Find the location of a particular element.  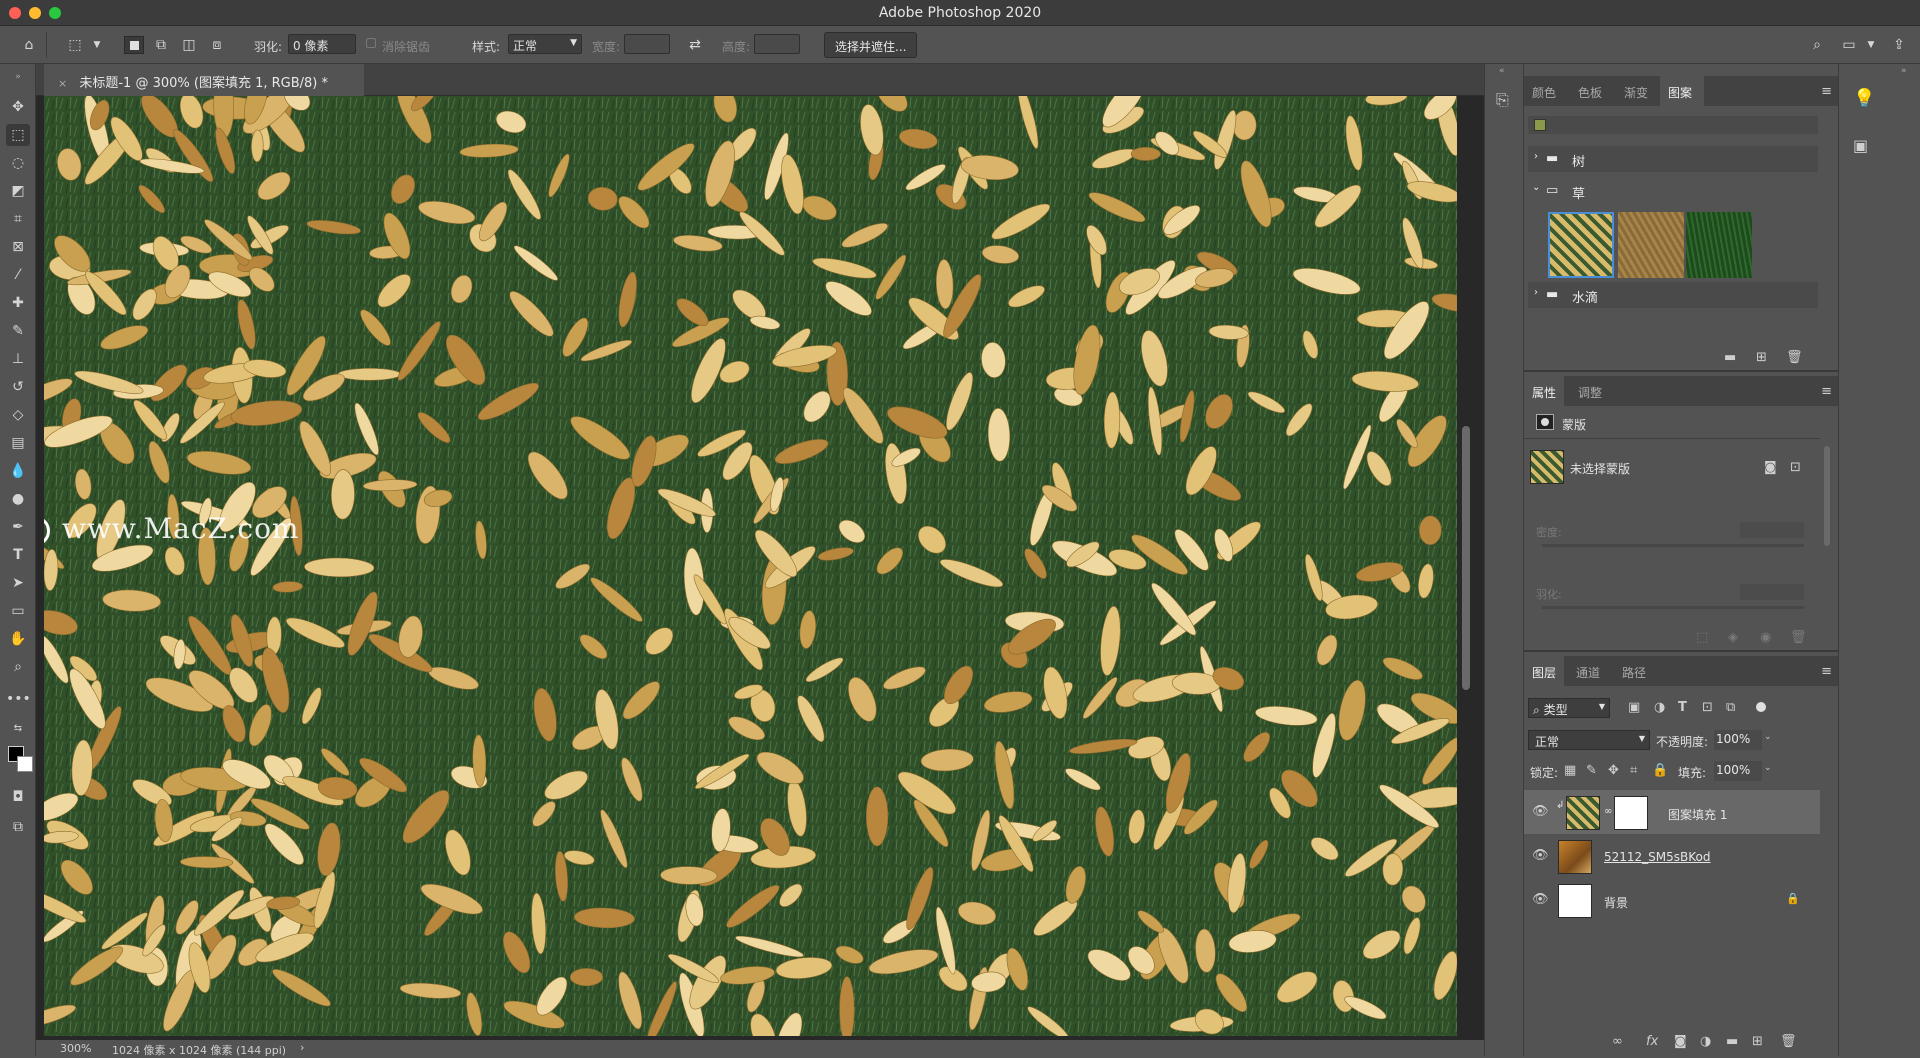

width-input is located at coordinates (647, 44).